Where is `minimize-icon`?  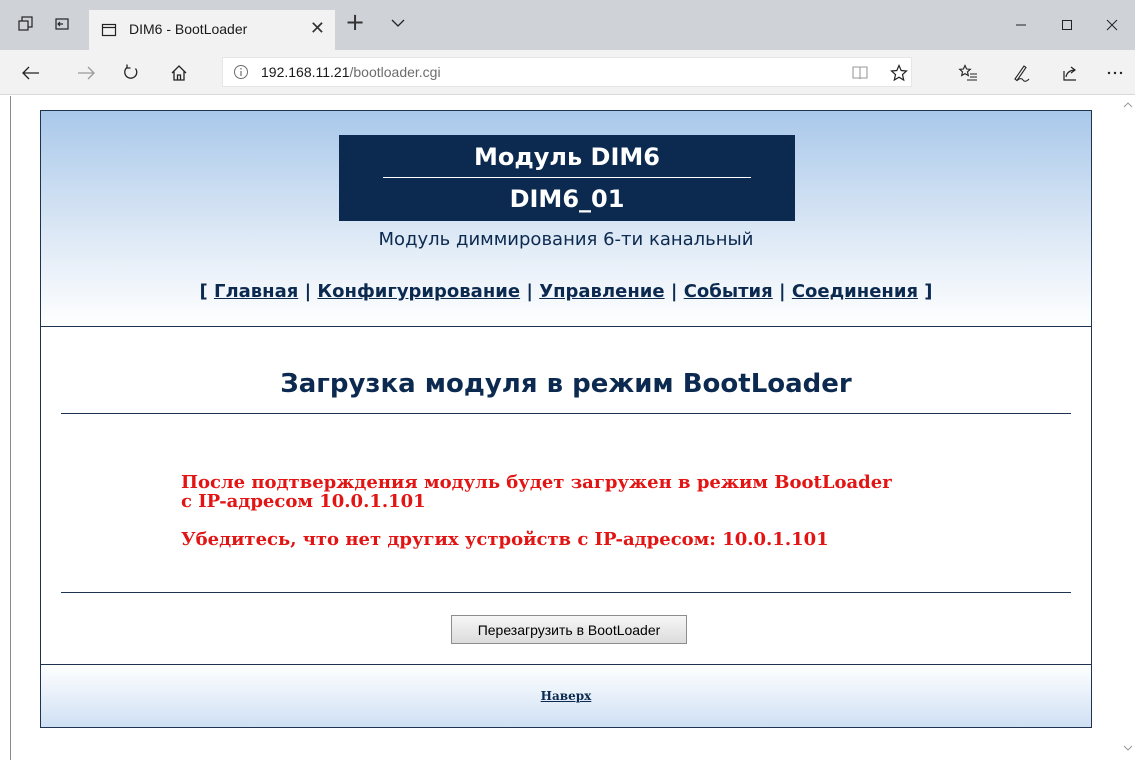
minimize-icon is located at coordinates (1021, 25).